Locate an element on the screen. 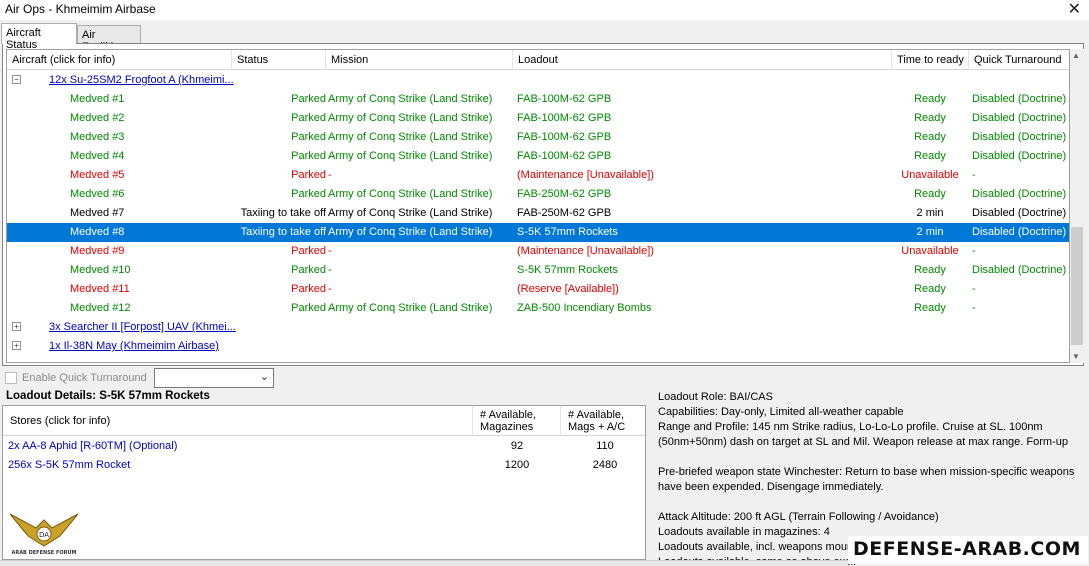 This screenshot has height=566, width=1089. col-time-to-ready: Time to ready is located at coordinates (930, 60).